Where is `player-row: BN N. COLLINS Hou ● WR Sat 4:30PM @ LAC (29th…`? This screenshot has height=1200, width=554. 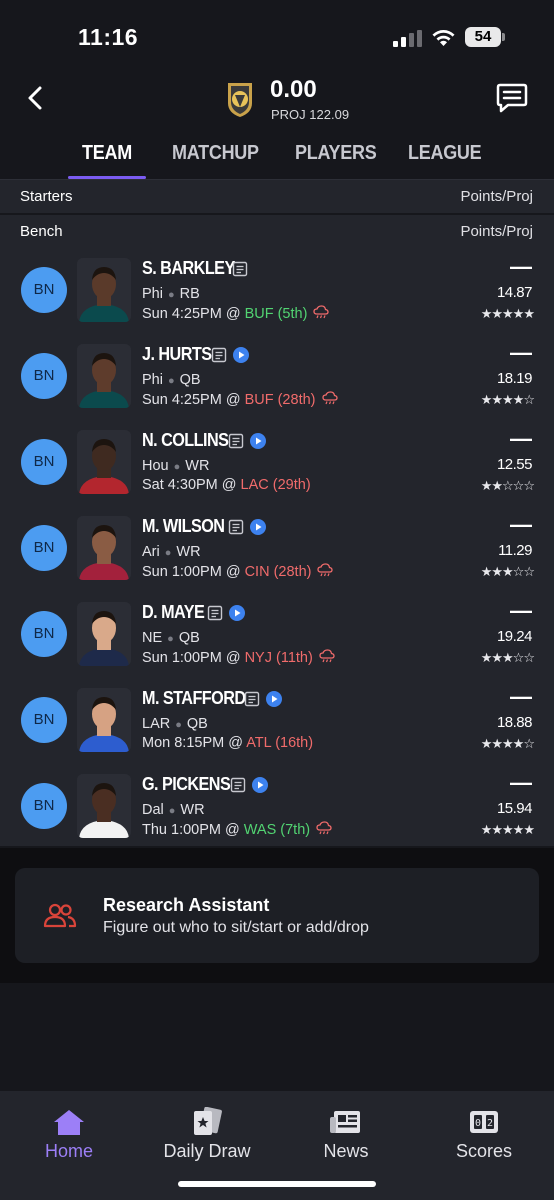 player-row: BN N. COLLINS Hou ● WR Sat 4:30PM @ LAC (29th… is located at coordinates (277, 463).